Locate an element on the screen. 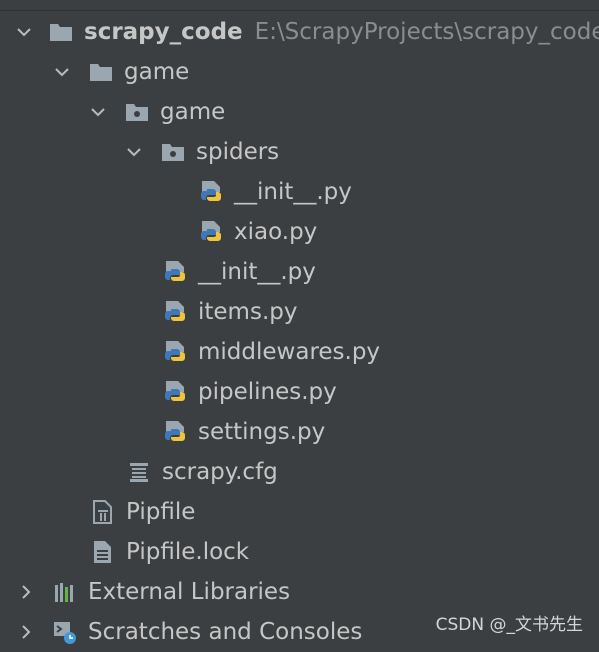 This screenshot has width=599, height=652. tree-item-label: Pipfile.lock is located at coordinates (188, 552).